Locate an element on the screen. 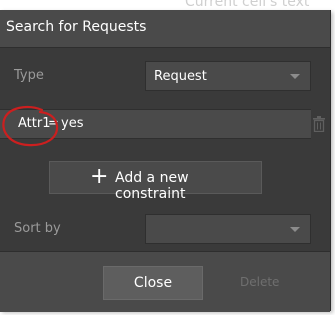 This screenshot has width=335, height=315. dialog-titlebar: Search for Requests is located at coordinates (165, 29).